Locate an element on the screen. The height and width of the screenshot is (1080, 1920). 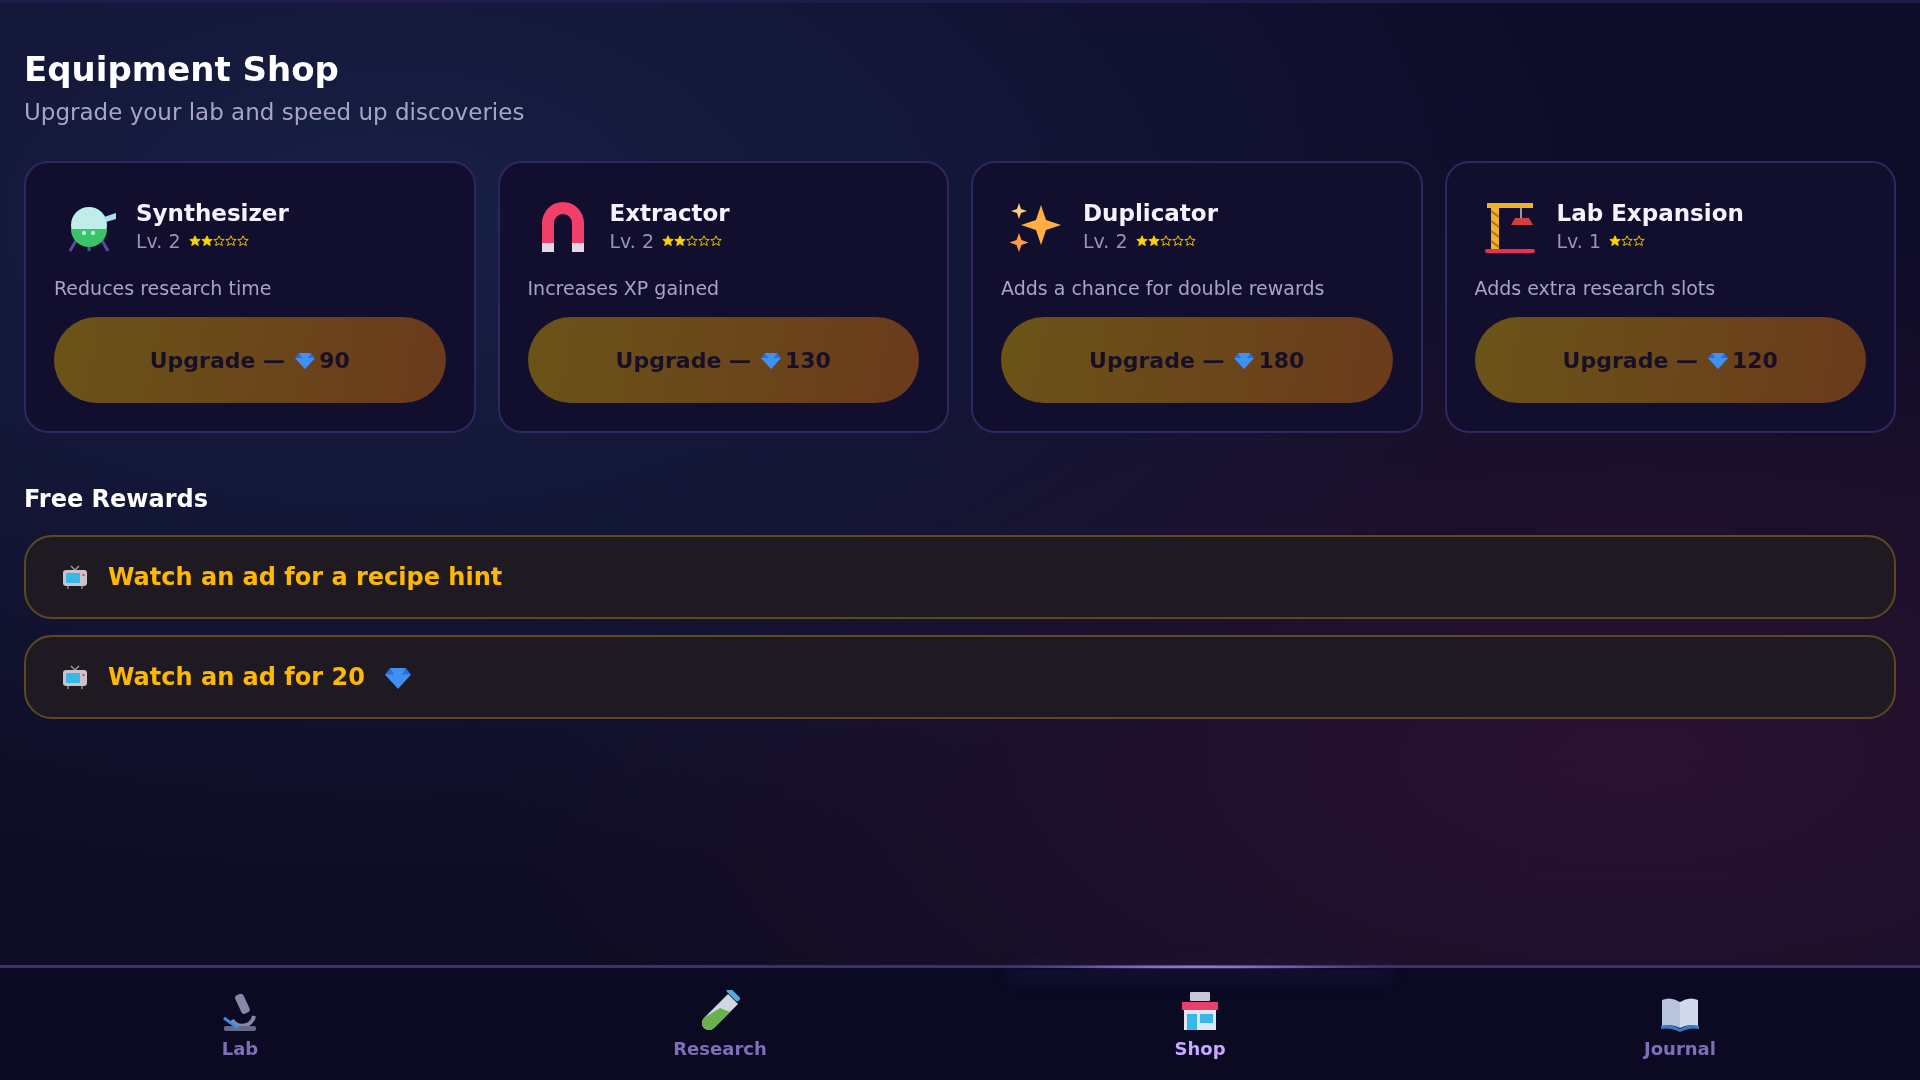
ad-reward-button: Watch an ad for a recipe hint is located at coordinates (960, 577).